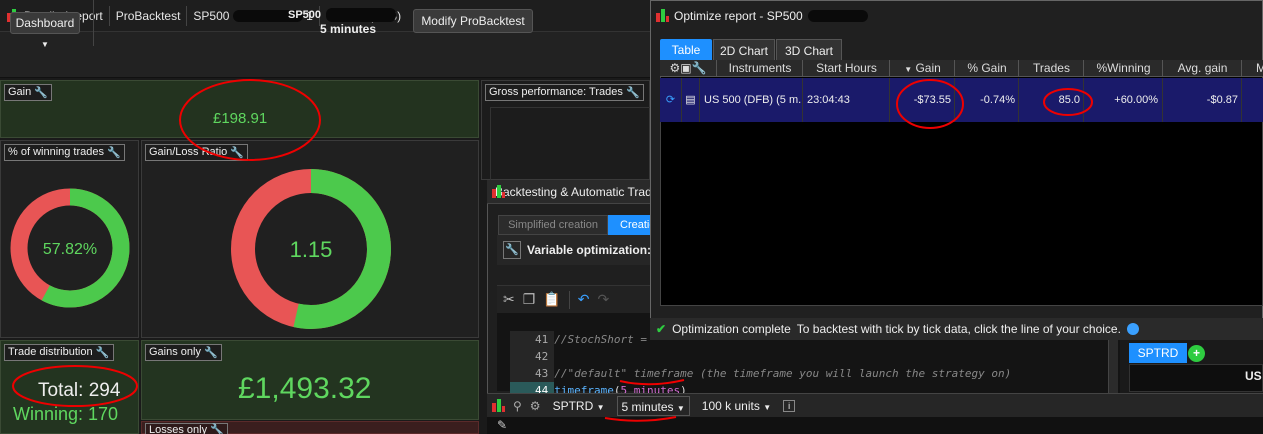 This screenshot has height=434, width=1263. Describe the element at coordinates (517, 406) in the screenshot. I see `link-icon: ⚲` at that location.